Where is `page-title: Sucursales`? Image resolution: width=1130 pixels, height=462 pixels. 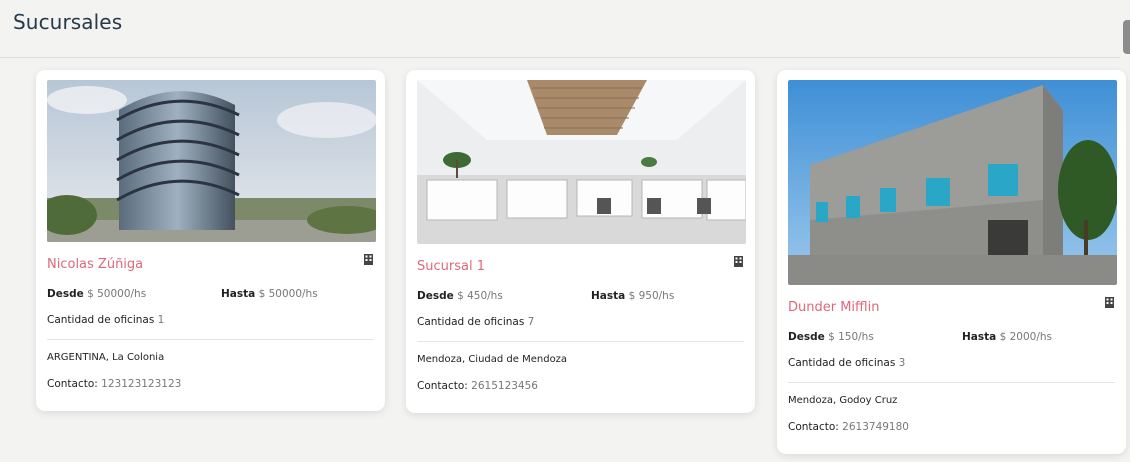 page-title: Sucursales is located at coordinates (68, 22).